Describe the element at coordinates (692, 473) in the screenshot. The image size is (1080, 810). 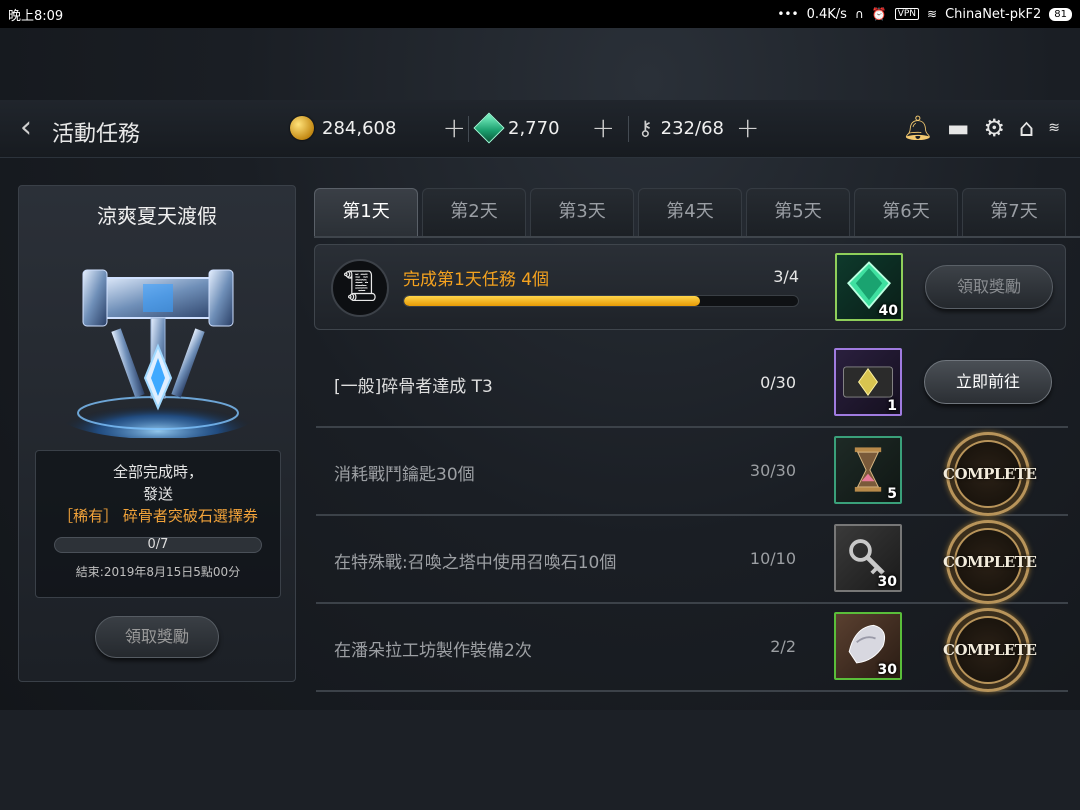
I see `mission-row: 消耗戰鬥鑰匙30個 30/30 5 COMPLETE` at that location.